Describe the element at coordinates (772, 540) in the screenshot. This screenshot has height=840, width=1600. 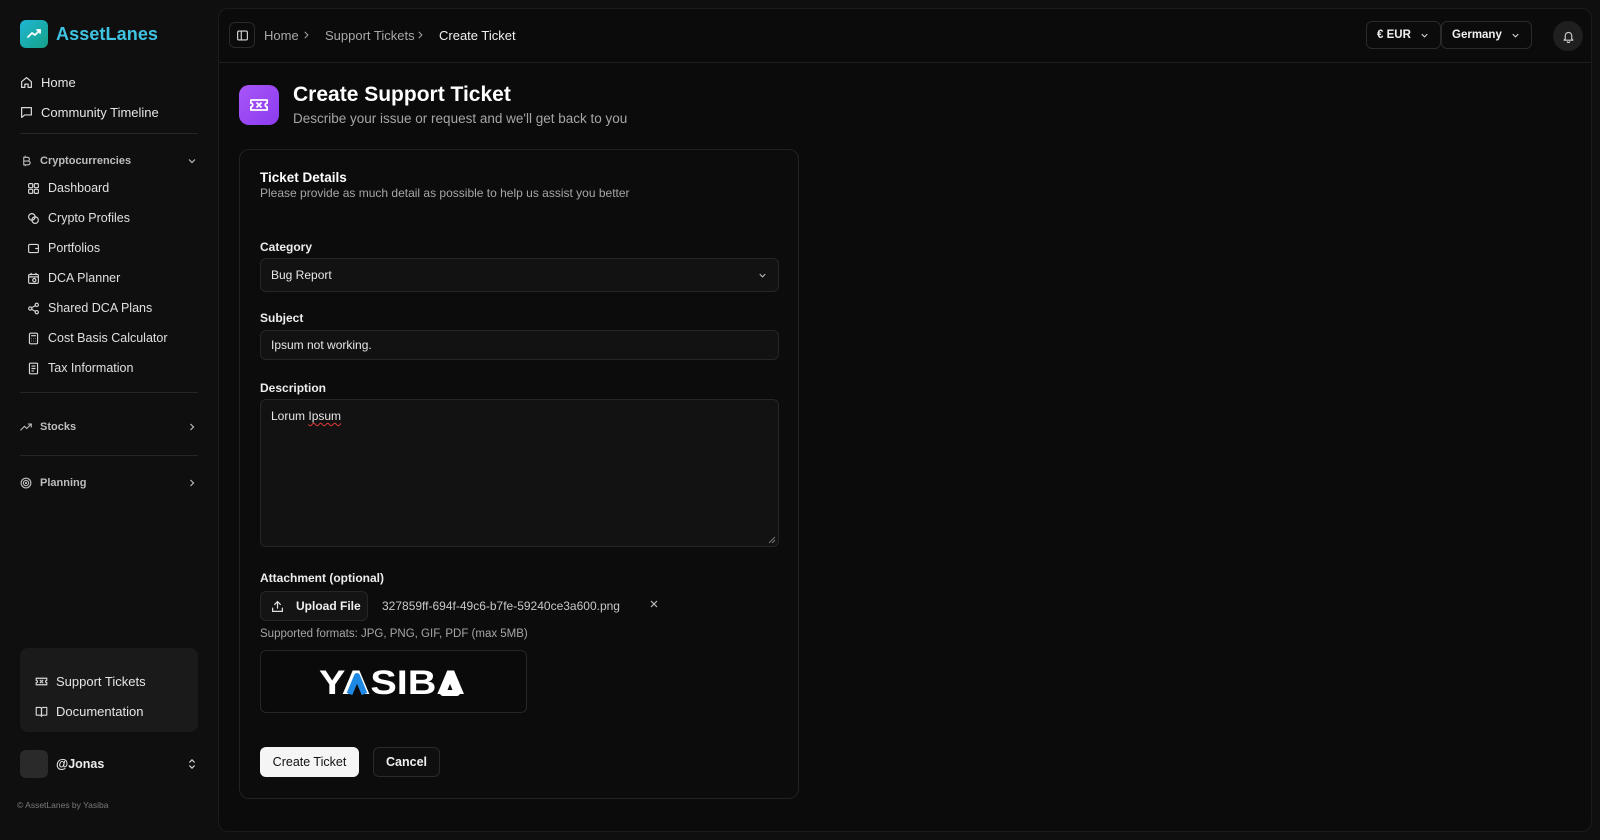
I see `resize-handle-icon` at that location.